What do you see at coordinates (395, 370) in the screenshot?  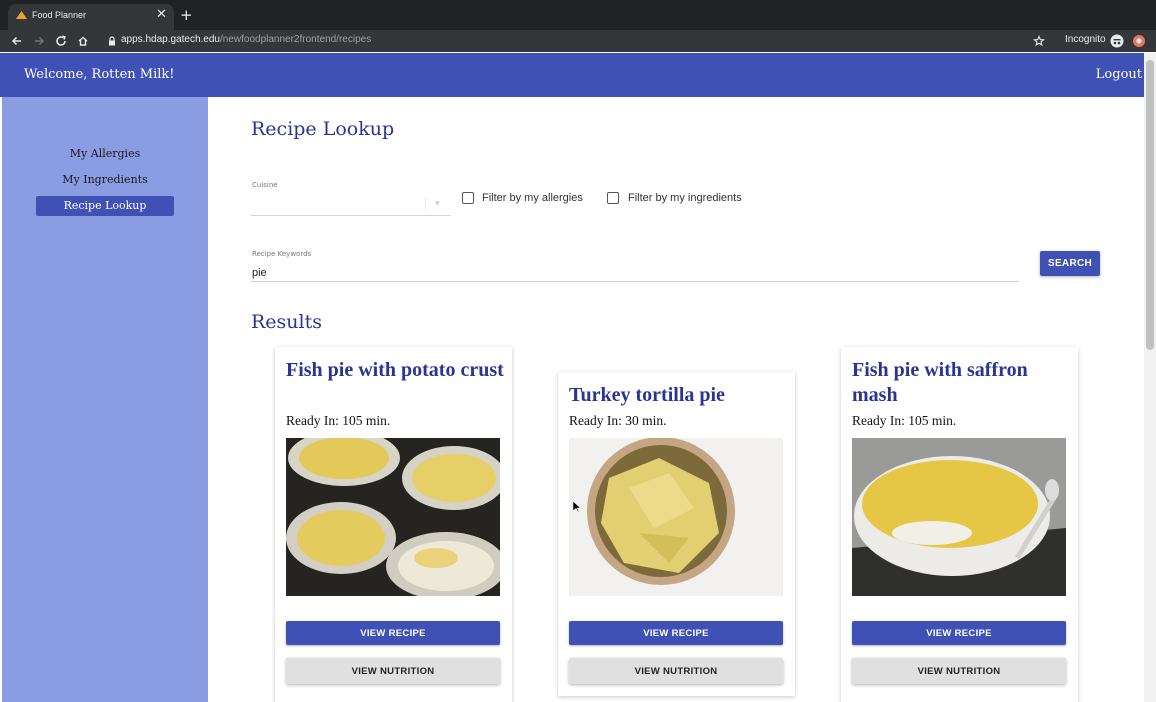 I see `recipe-title: Fish pie with potato crust` at bounding box center [395, 370].